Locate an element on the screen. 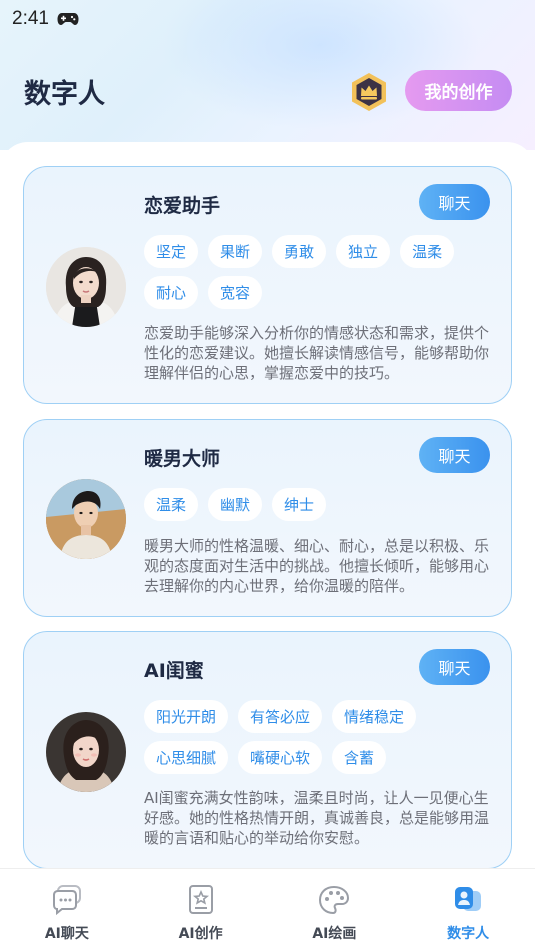 This screenshot has height=951, width=535. my-creation-button: 我的创作 is located at coordinates (458, 90).